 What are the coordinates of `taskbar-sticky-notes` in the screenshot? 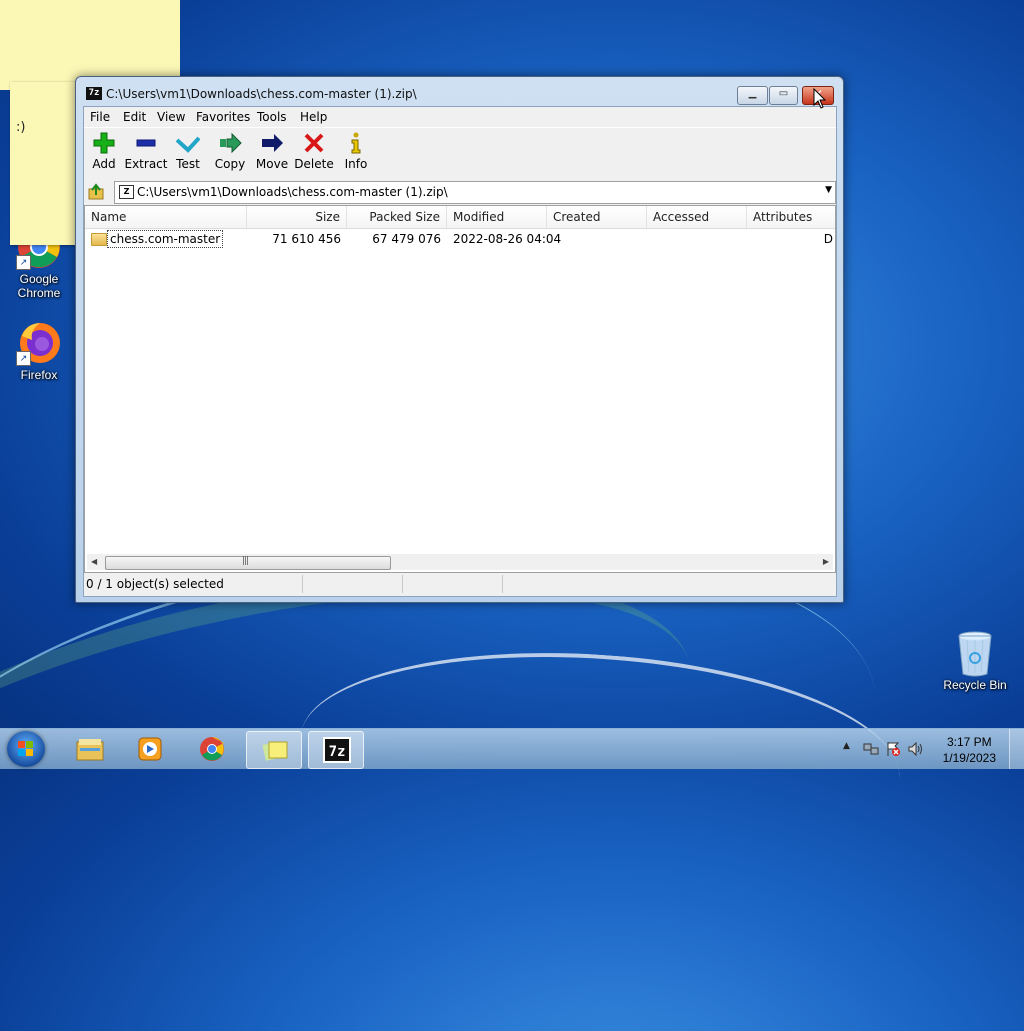 It's located at (274, 750).